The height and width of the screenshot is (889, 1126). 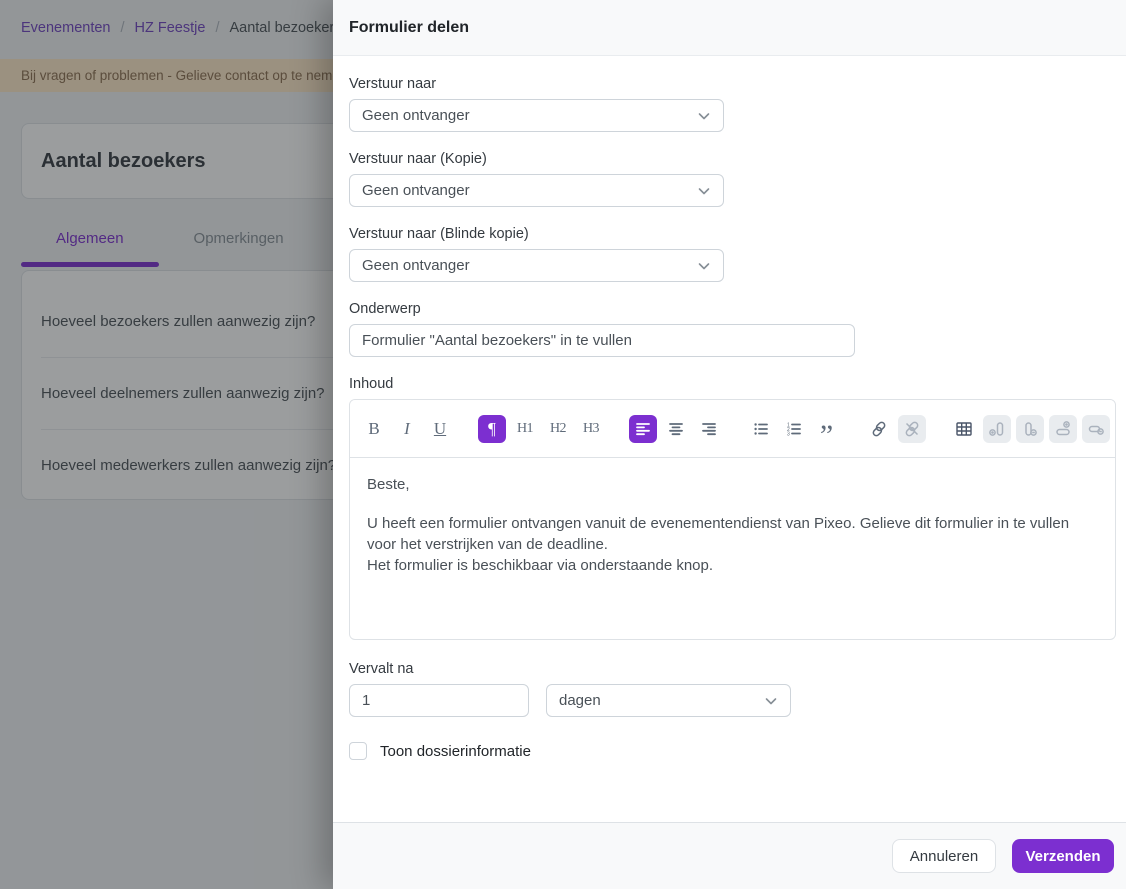 I want to click on toon-dossierinformatie-label: Toon dossierinformatie, so click(x=455, y=751).